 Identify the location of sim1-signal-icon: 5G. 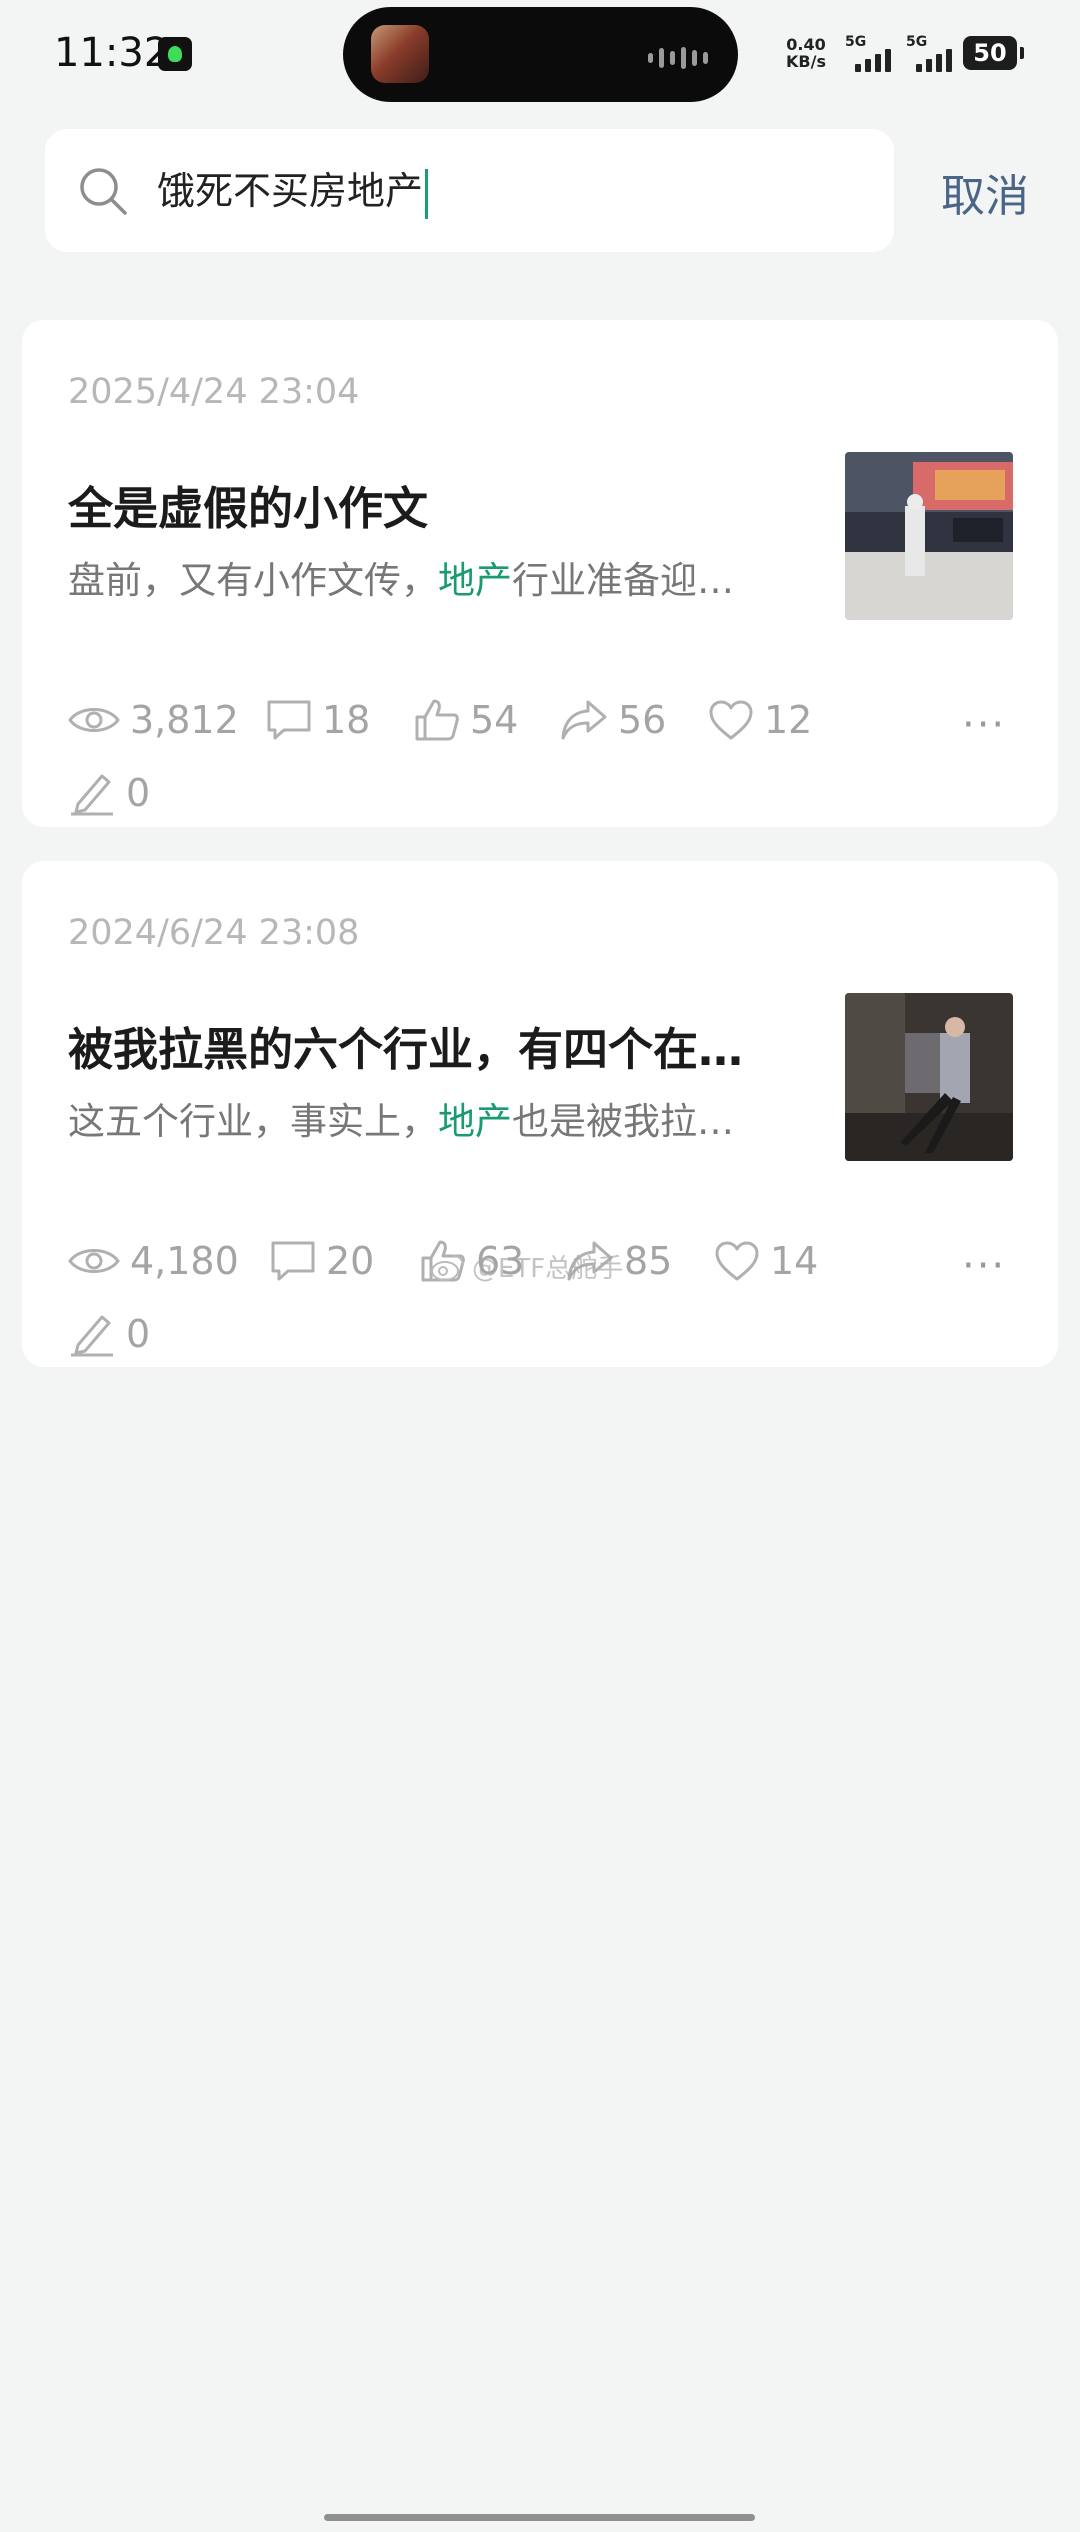
(873, 54).